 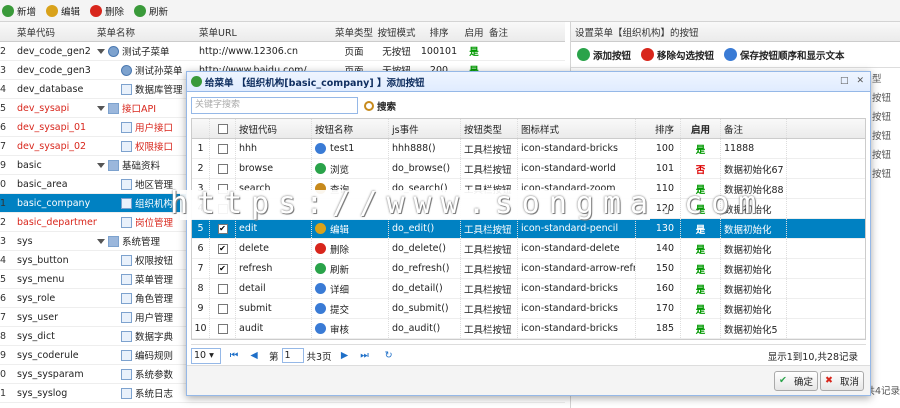 I want to click on select-all-checkbox, so click(x=222, y=128).